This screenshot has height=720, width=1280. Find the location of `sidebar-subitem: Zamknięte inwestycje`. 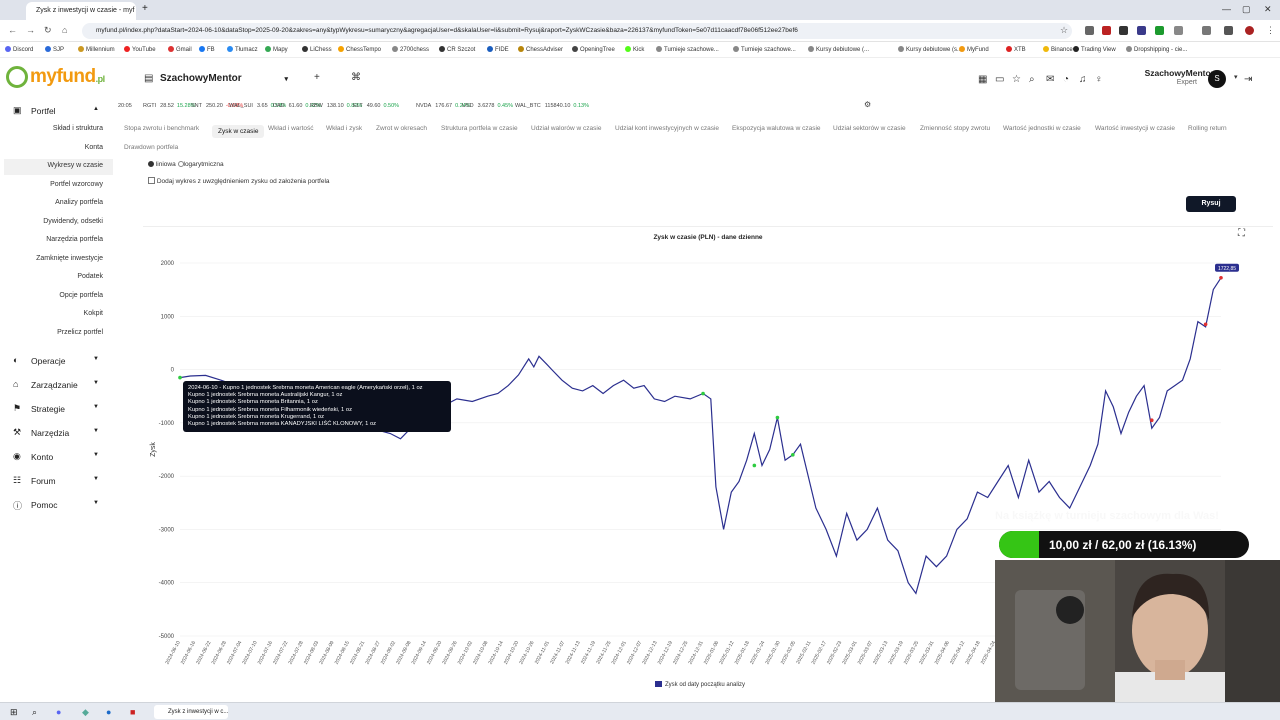

sidebar-subitem: Zamknięte inwestycje is located at coordinates (69, 258).